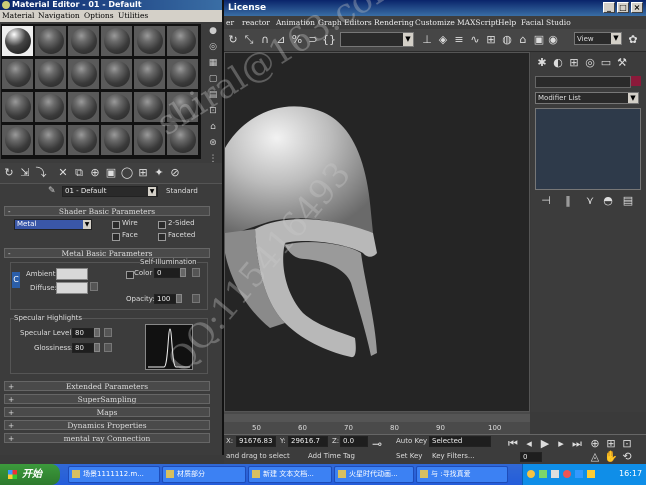  Describe the element at coordinates (475, 40) in the screenshot. I see `curve-editor-icon: ∿` at that location.